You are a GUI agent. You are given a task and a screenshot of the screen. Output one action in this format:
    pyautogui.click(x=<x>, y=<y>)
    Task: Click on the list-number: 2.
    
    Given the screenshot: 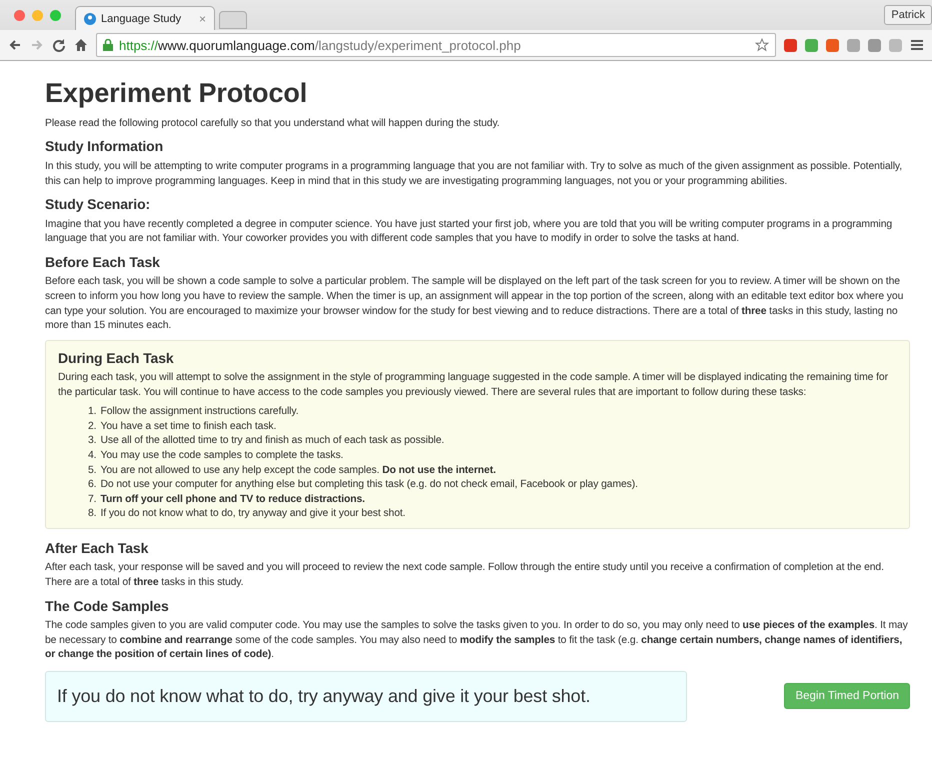 What is the action you would take?
    pyautogui.click(x=92, y=427)
    